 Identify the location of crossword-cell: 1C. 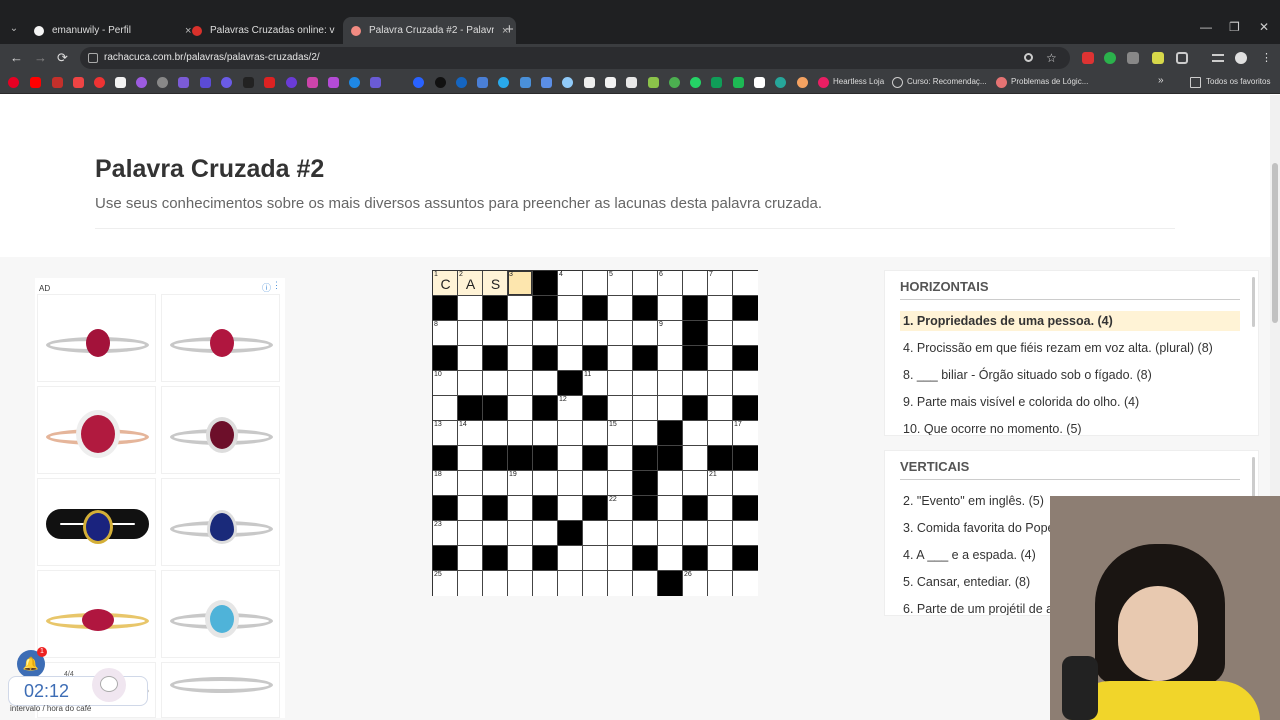
(445, 283).